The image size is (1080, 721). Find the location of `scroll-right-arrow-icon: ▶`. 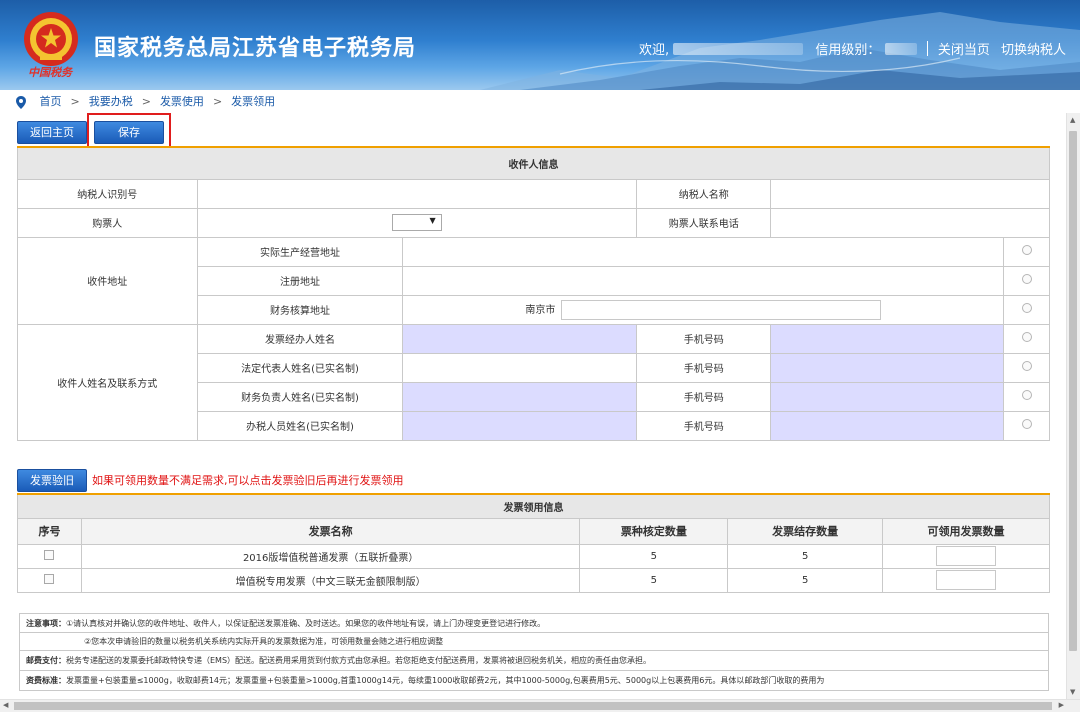

scroll-right-arrow-icon: ▶ is located at coordinates (1061, 705).